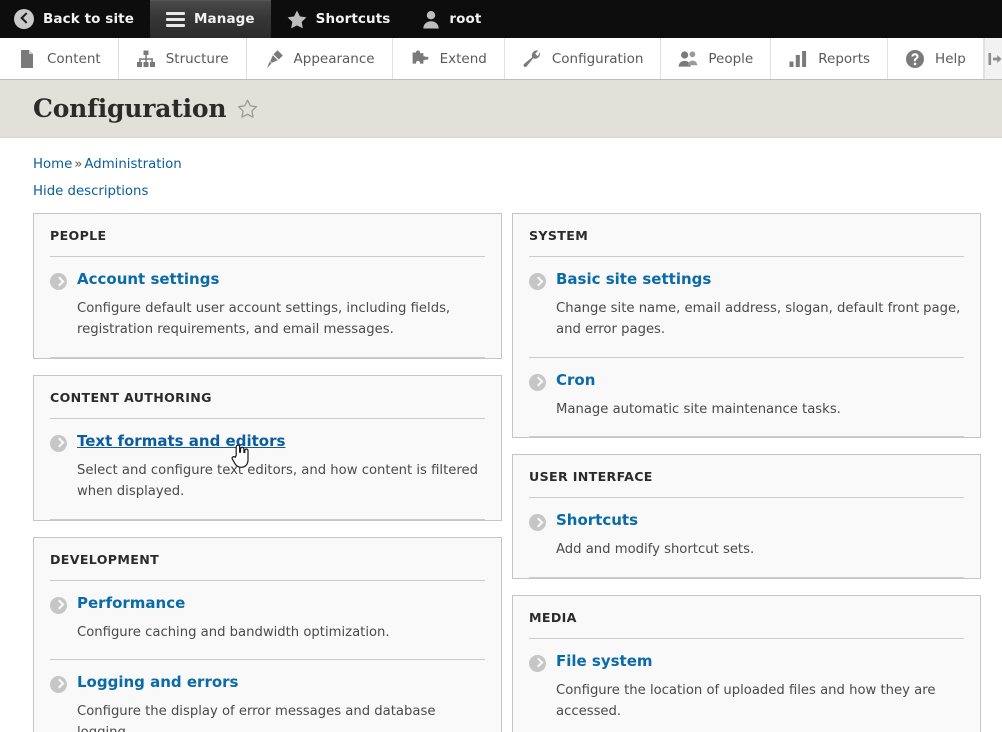  What do you see at coordinates (688, 59) in the screenshot?
I see `people-icon` at bounding box center [688, 59].